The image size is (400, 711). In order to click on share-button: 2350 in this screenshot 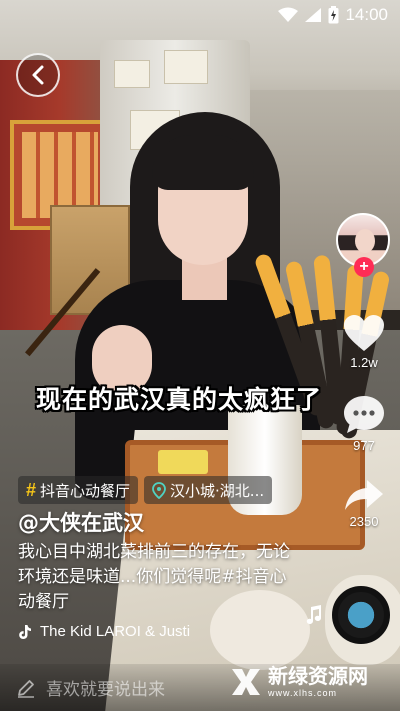, I will do `click(364, 503)`.